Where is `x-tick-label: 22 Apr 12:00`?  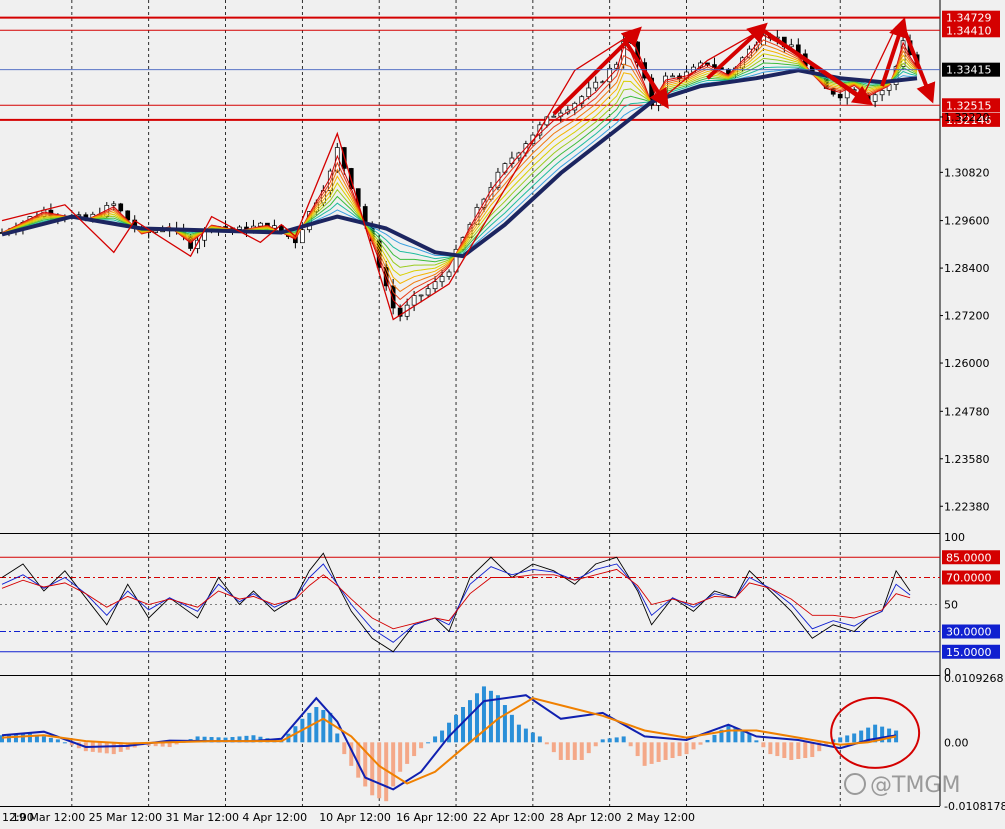 x-tick-label: 22 Apr 12:00 is located at coordinates (509, 817).